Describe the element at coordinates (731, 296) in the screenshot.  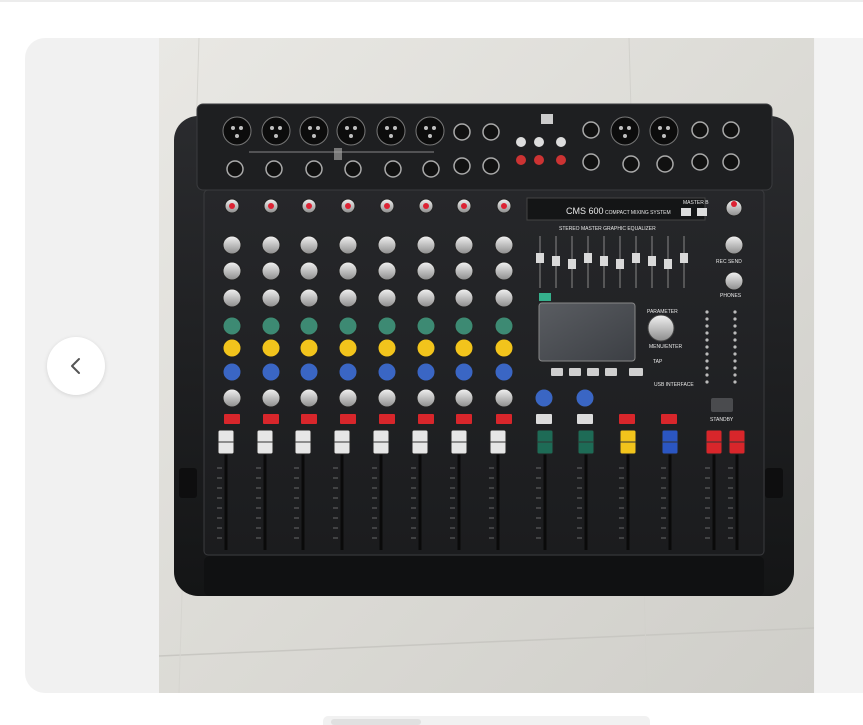
I see `phones-label: PHONES` at that location.